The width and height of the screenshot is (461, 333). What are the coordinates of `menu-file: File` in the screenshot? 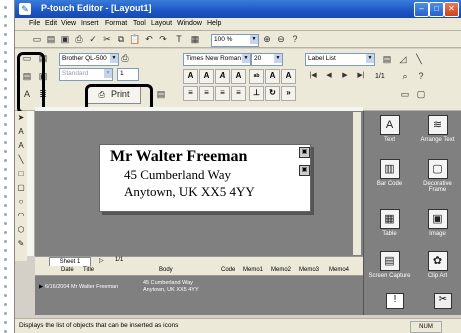 It's located at (34, 23).